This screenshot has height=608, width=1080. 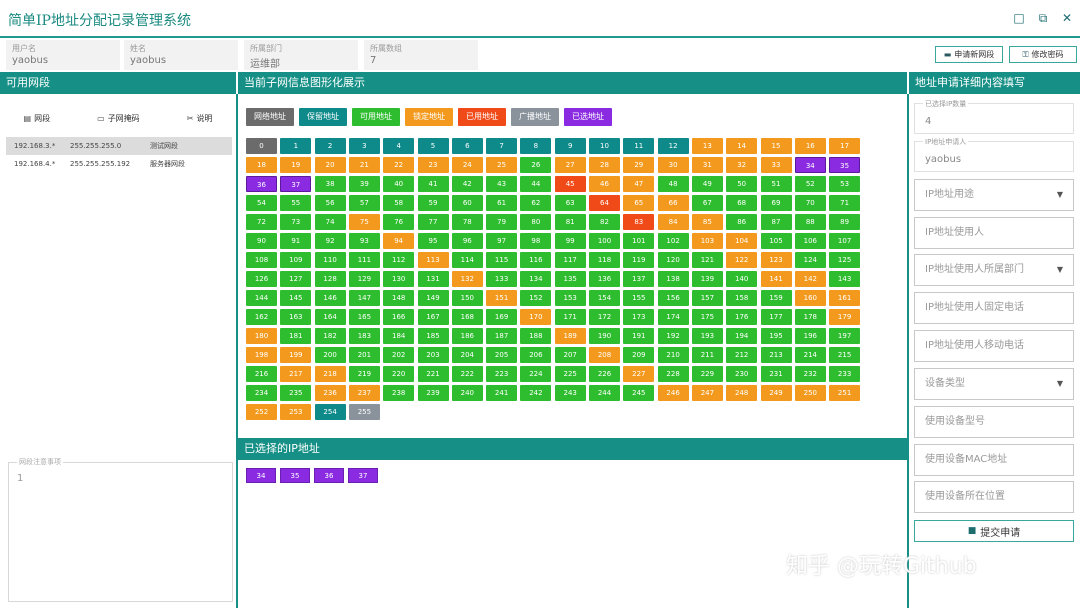 I want to click on ip-cell: 3, so click(x=364, y=146).